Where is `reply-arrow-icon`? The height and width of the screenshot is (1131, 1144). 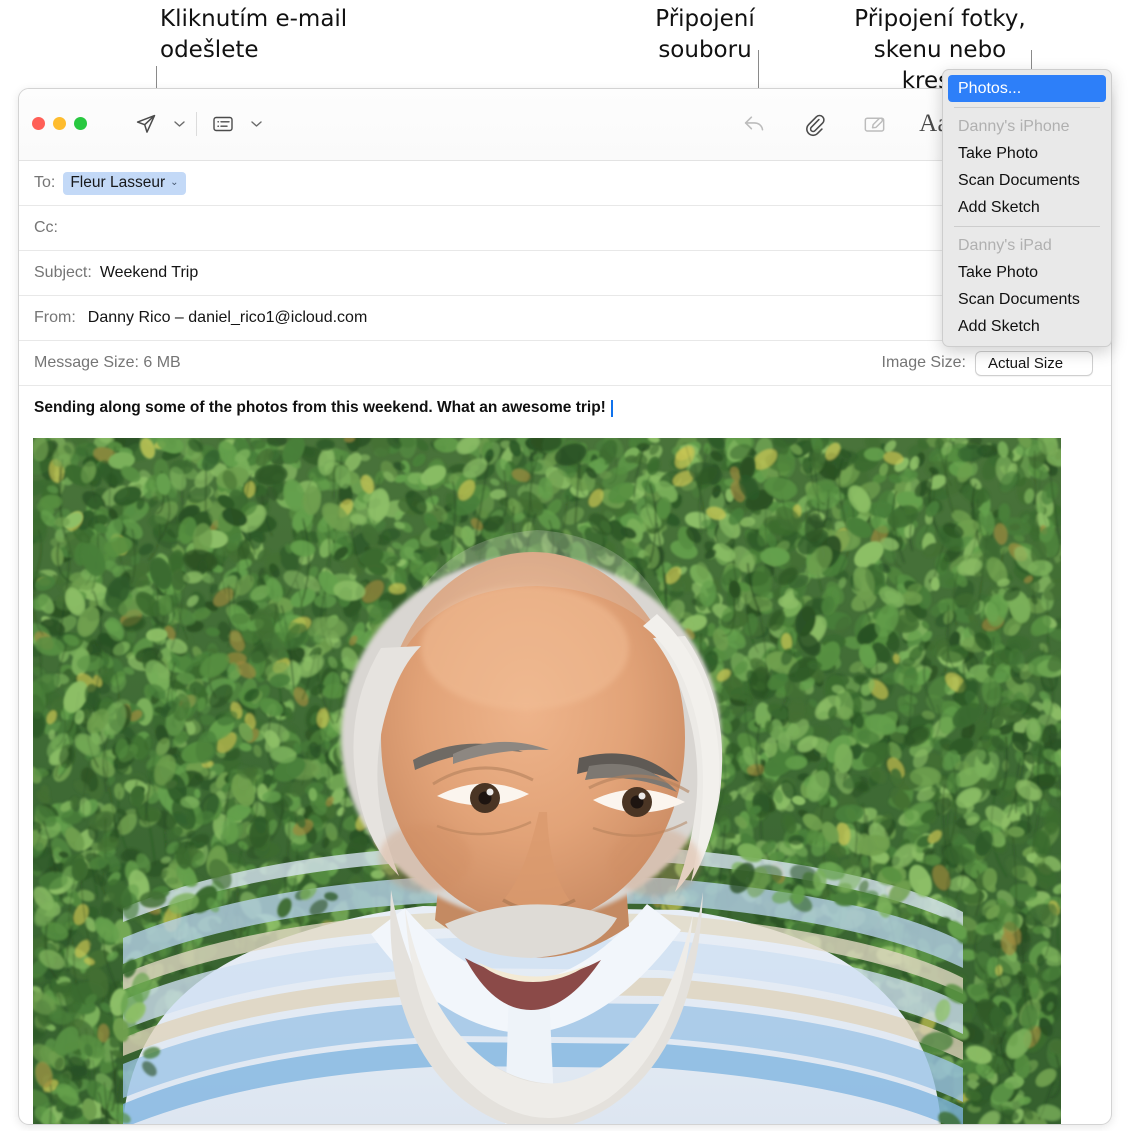 reply-arrow-icon is located at coordinates (753, 122).